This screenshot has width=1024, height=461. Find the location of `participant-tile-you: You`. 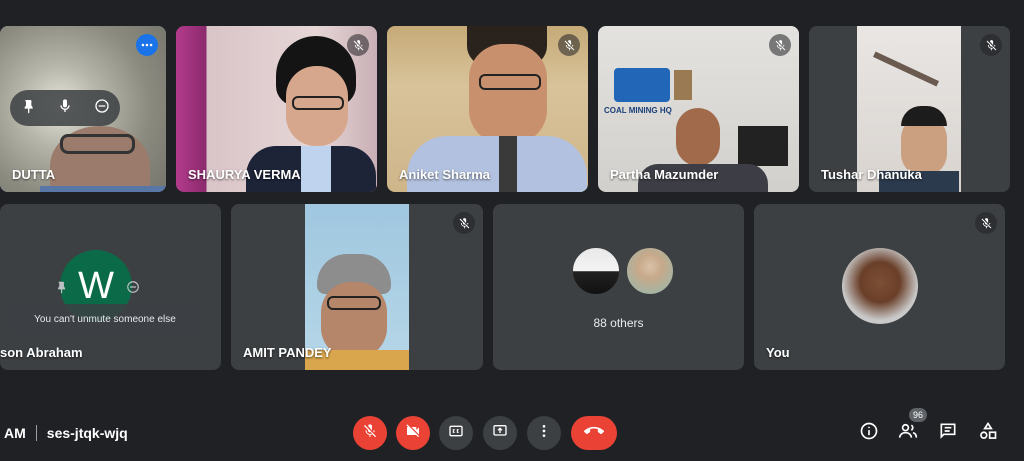

participant-tile-you: You is located at coordinates (879, 287).